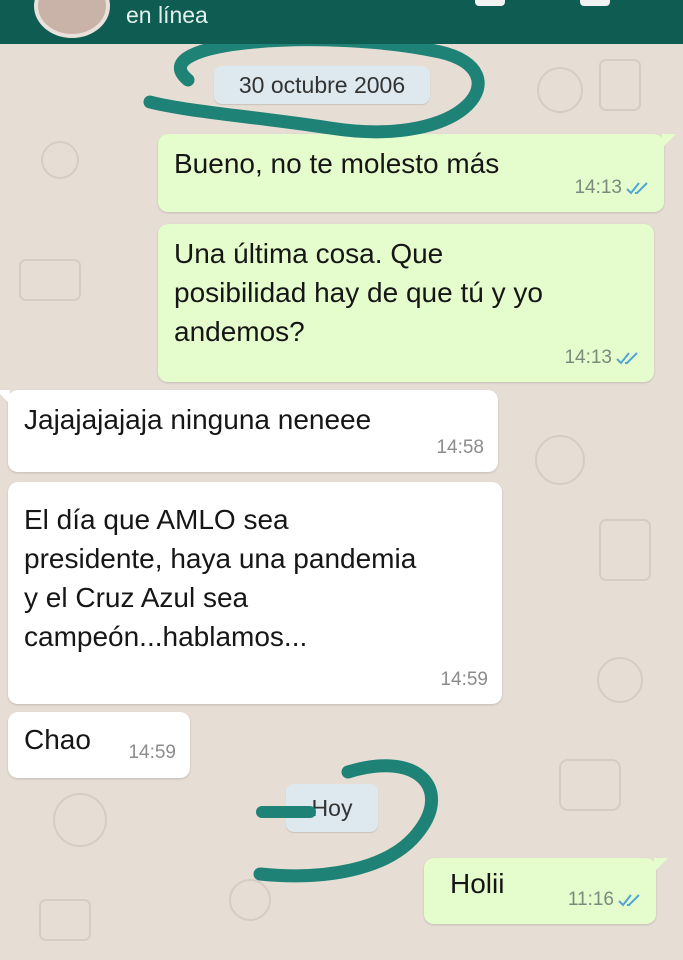  I want to click on message-time: 14:58, so click(460, 447).